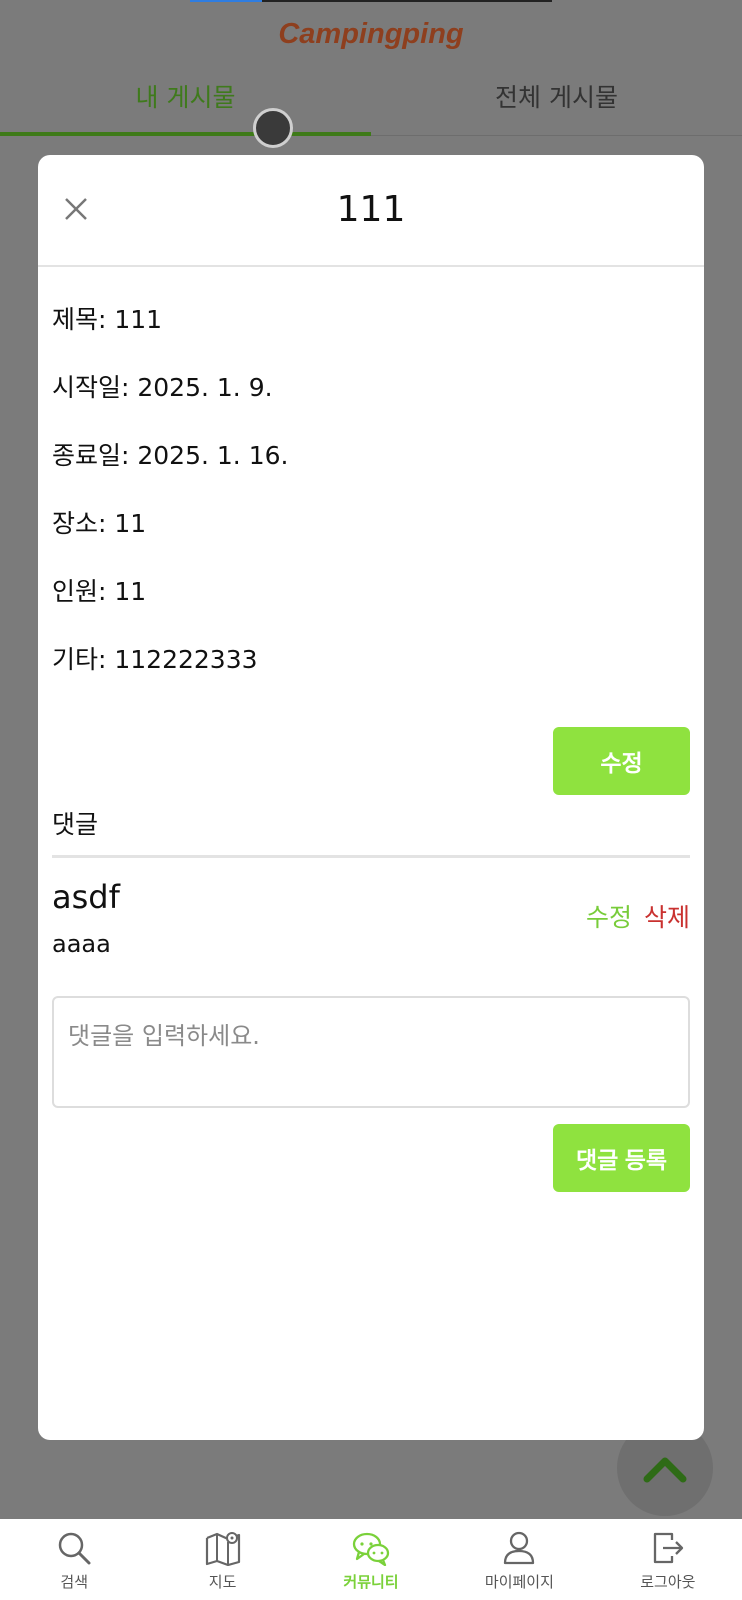 This screenshot has height=1600, width=742. I want to click on touch-indicator, so click(273, 128).